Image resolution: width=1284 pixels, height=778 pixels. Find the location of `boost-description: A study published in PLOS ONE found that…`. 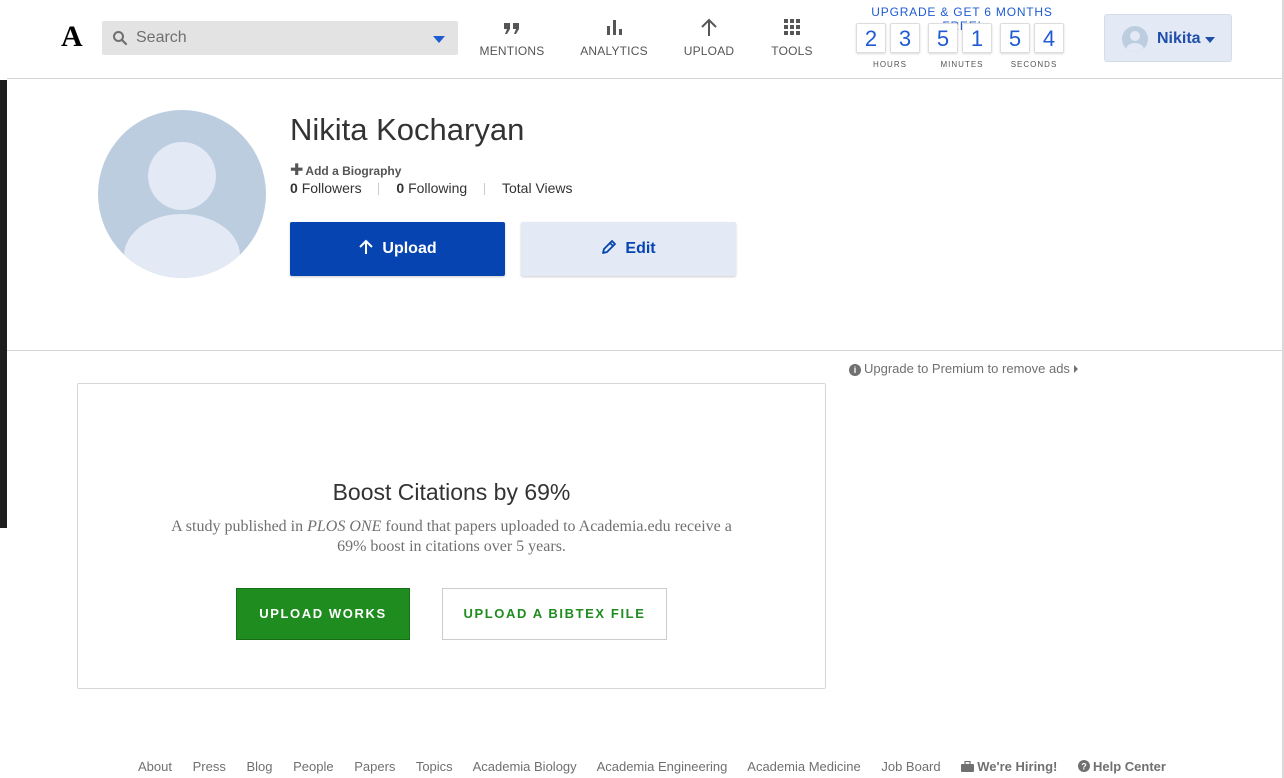

boost-description: A study published in PLOS ONE found that… is located at coordinates (451, 536).